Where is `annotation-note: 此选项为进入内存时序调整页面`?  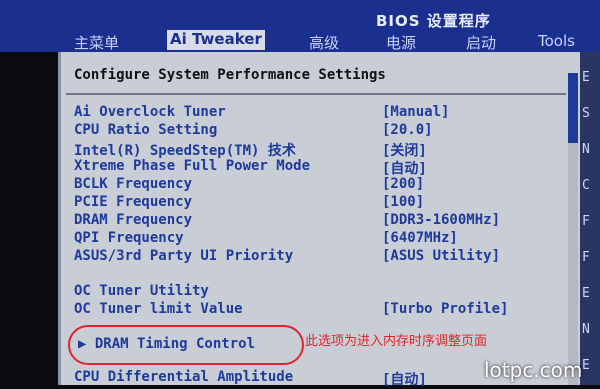
annotation-note: 此选项为进入内存时序调整页面 is located at coordinates (396, 341).